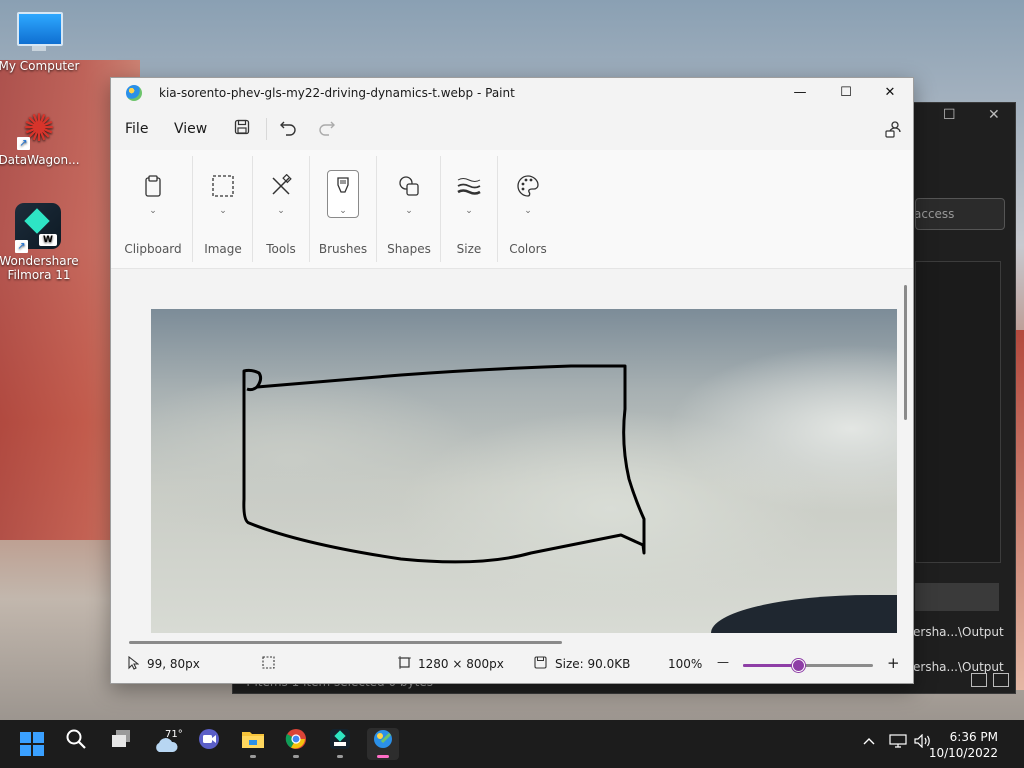  I want to click on file-size: Size: 90.0KB, so click(593, 664).